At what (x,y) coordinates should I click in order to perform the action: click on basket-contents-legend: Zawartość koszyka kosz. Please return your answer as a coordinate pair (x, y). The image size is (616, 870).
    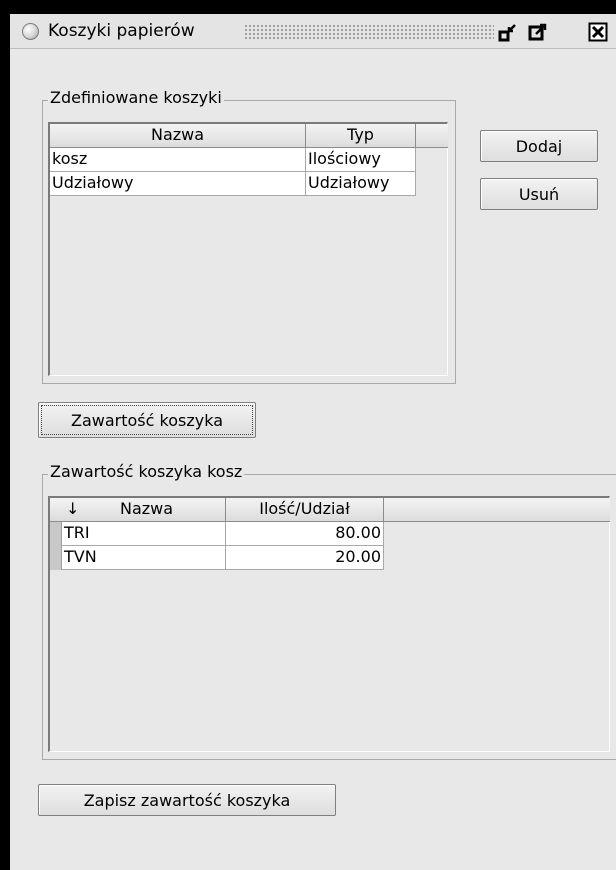
    Looking at the image, I should click on (146, 471).